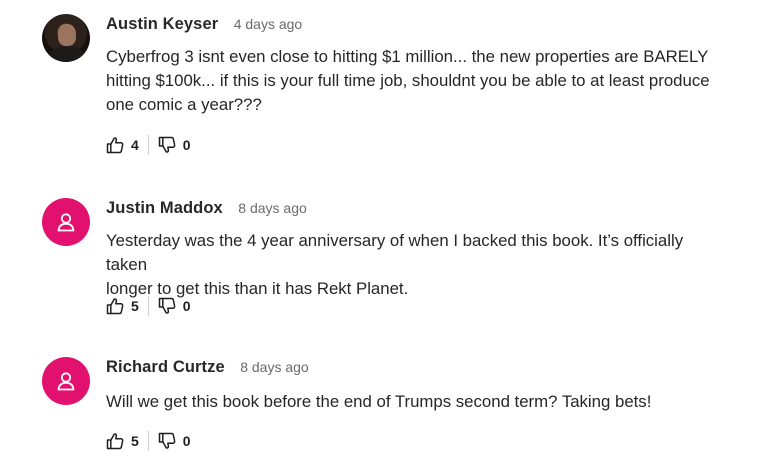 The width and height of the screenshot is (768, 471). I want to click on author-name: Richard Curtze, so click(165, 367).